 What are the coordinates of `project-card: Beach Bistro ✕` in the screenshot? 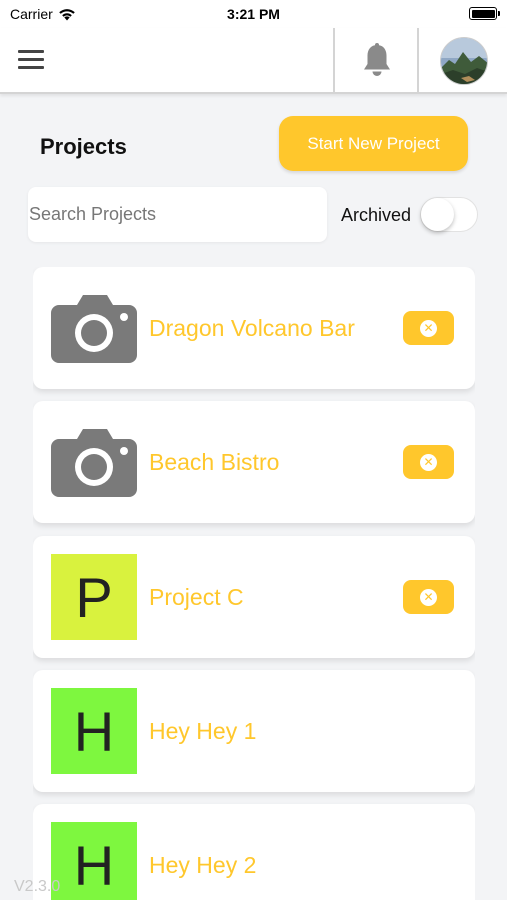 It's located at (254, 462).